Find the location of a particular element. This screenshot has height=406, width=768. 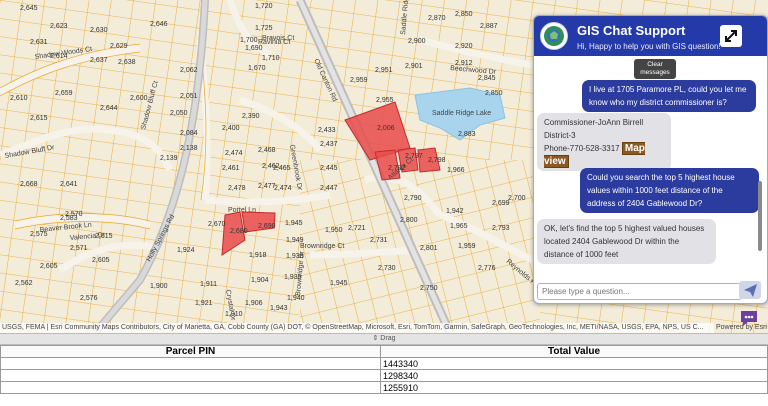

parcel-label: 2,920 is located at coordinates (464, 46).